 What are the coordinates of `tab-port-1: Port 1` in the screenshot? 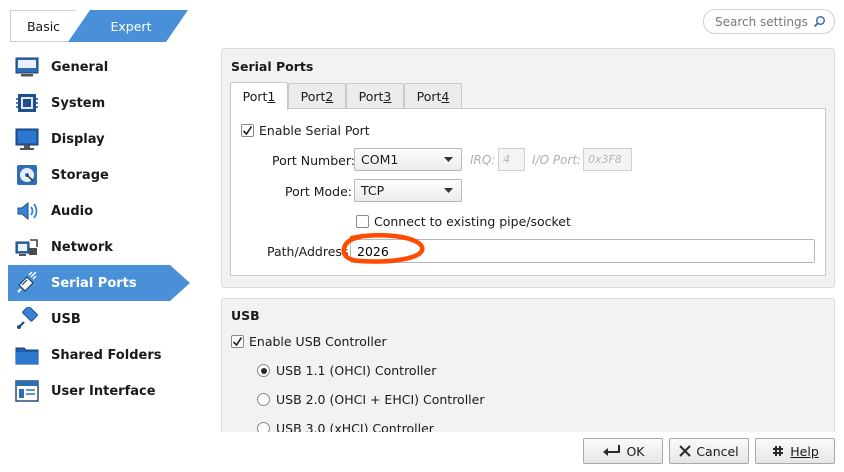 It's located at (259, 96).